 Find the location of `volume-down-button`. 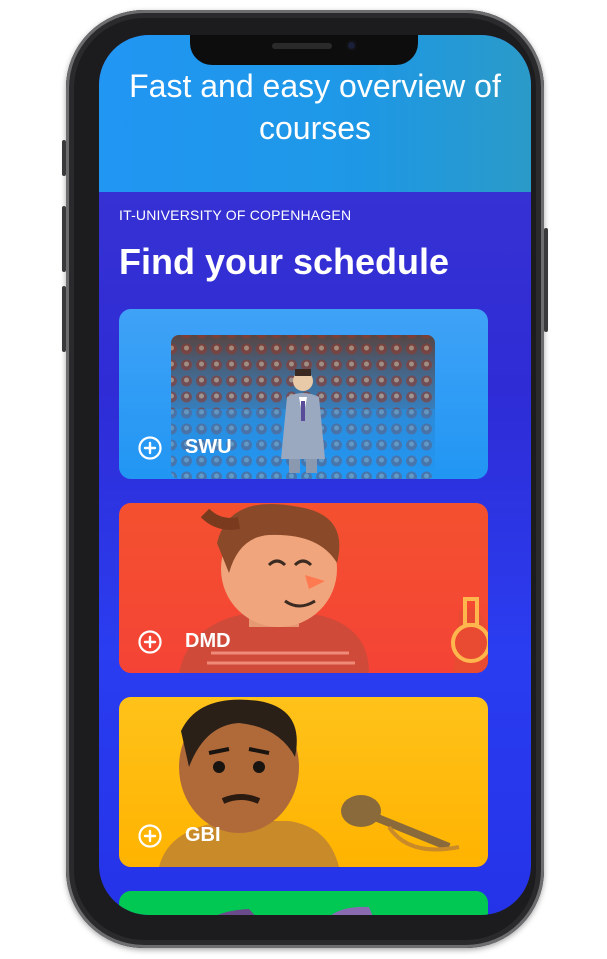

volume-down-button is located at coordinates (64, 319).